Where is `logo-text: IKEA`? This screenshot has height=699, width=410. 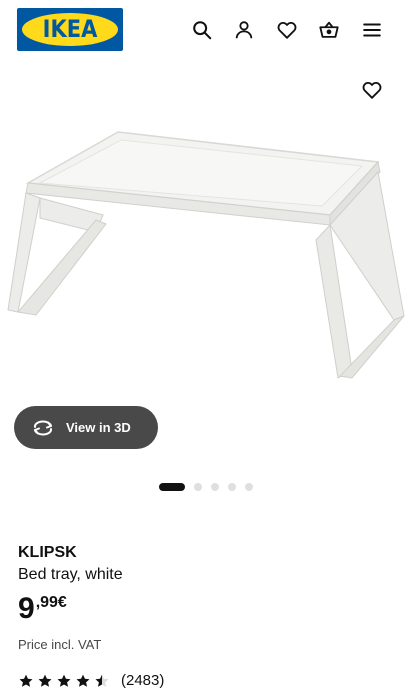
logo-text: IKEA is located at coordinates (70, 29).